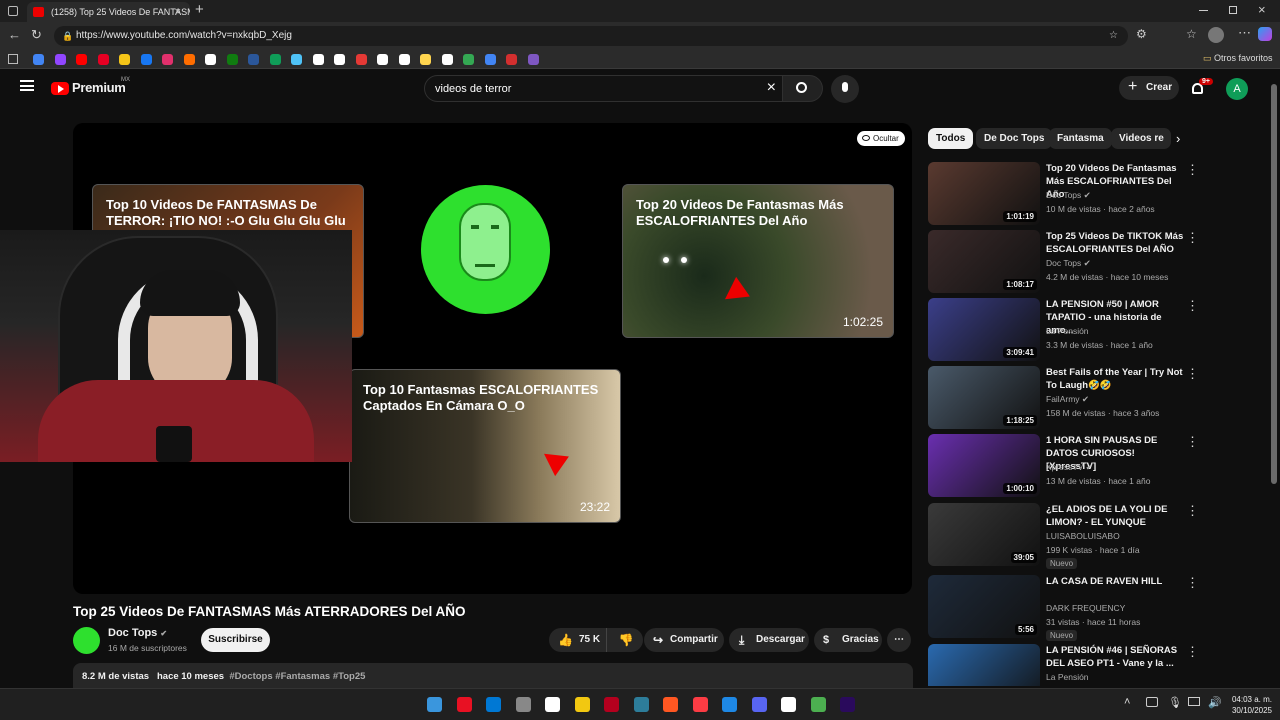 This screenshot has width=1280, height=720. Describe the element at coordinates (984, 606) in the screenshot. I see `video-thumbnail: 5:56` at that location.